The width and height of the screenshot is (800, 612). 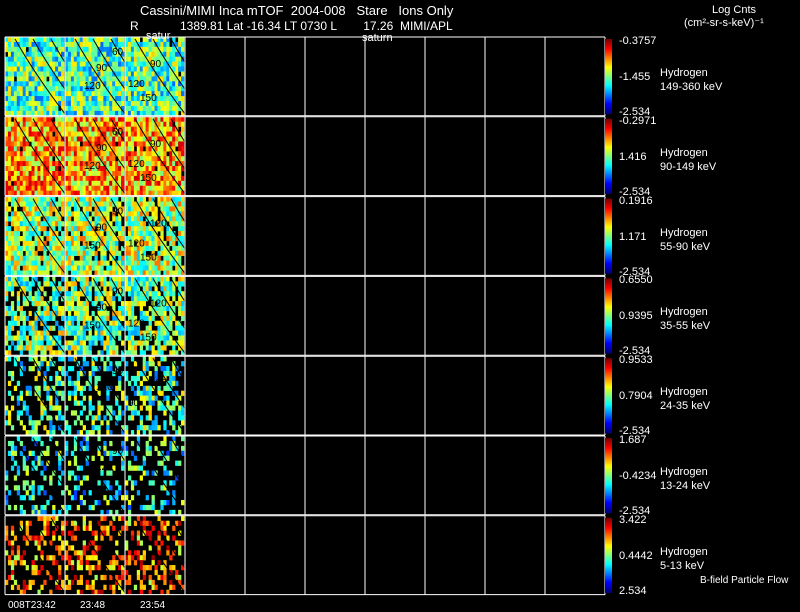 What do you see at coordinates (118, 212) in the screenshot?
I see `contour-label: 90` at bounding box center [118, 212].